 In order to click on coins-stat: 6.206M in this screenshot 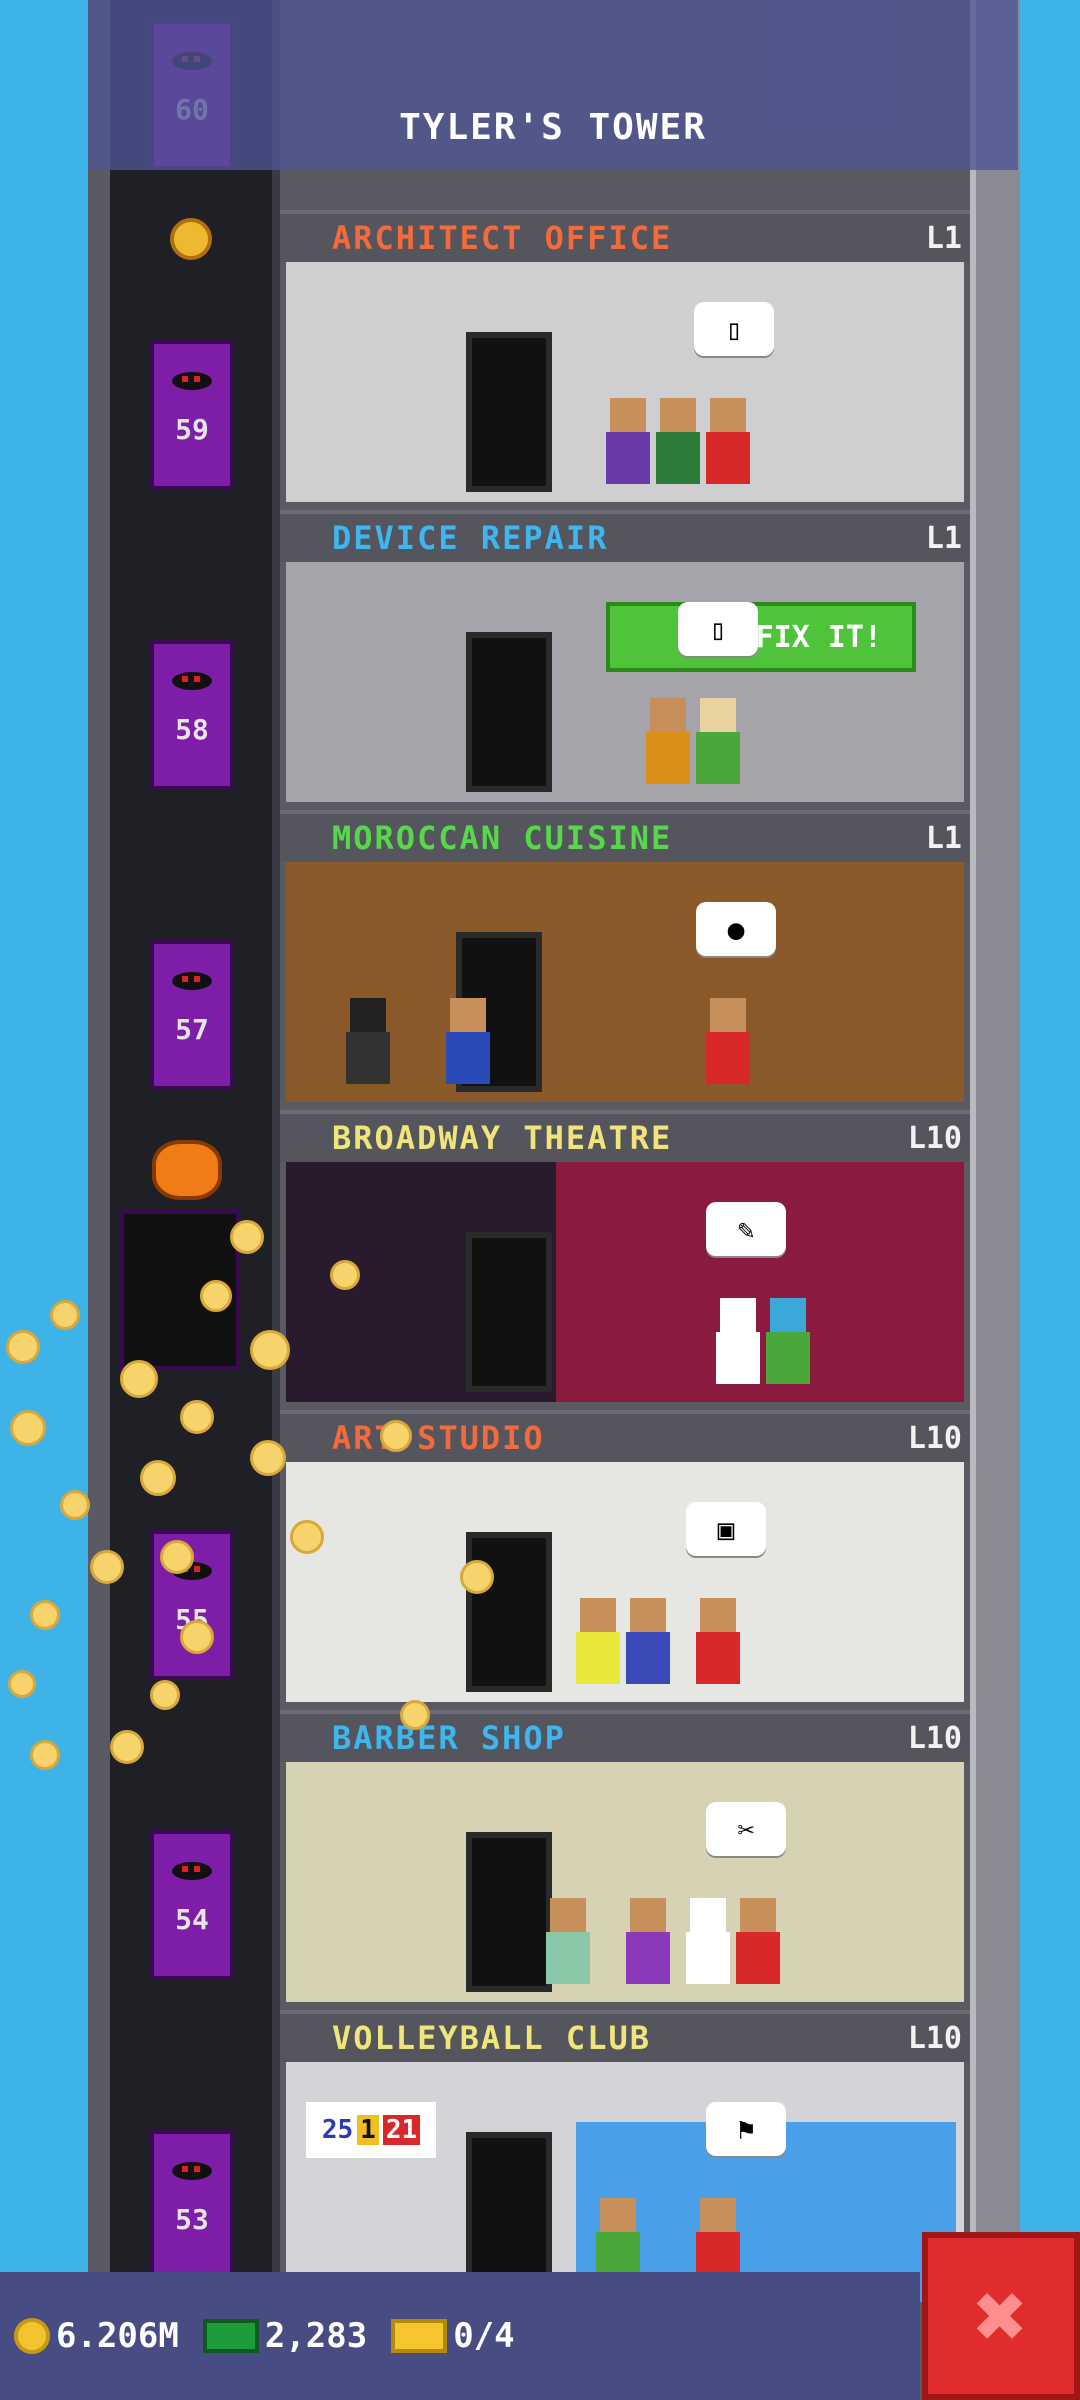, I will do `click(96, 2336)`.